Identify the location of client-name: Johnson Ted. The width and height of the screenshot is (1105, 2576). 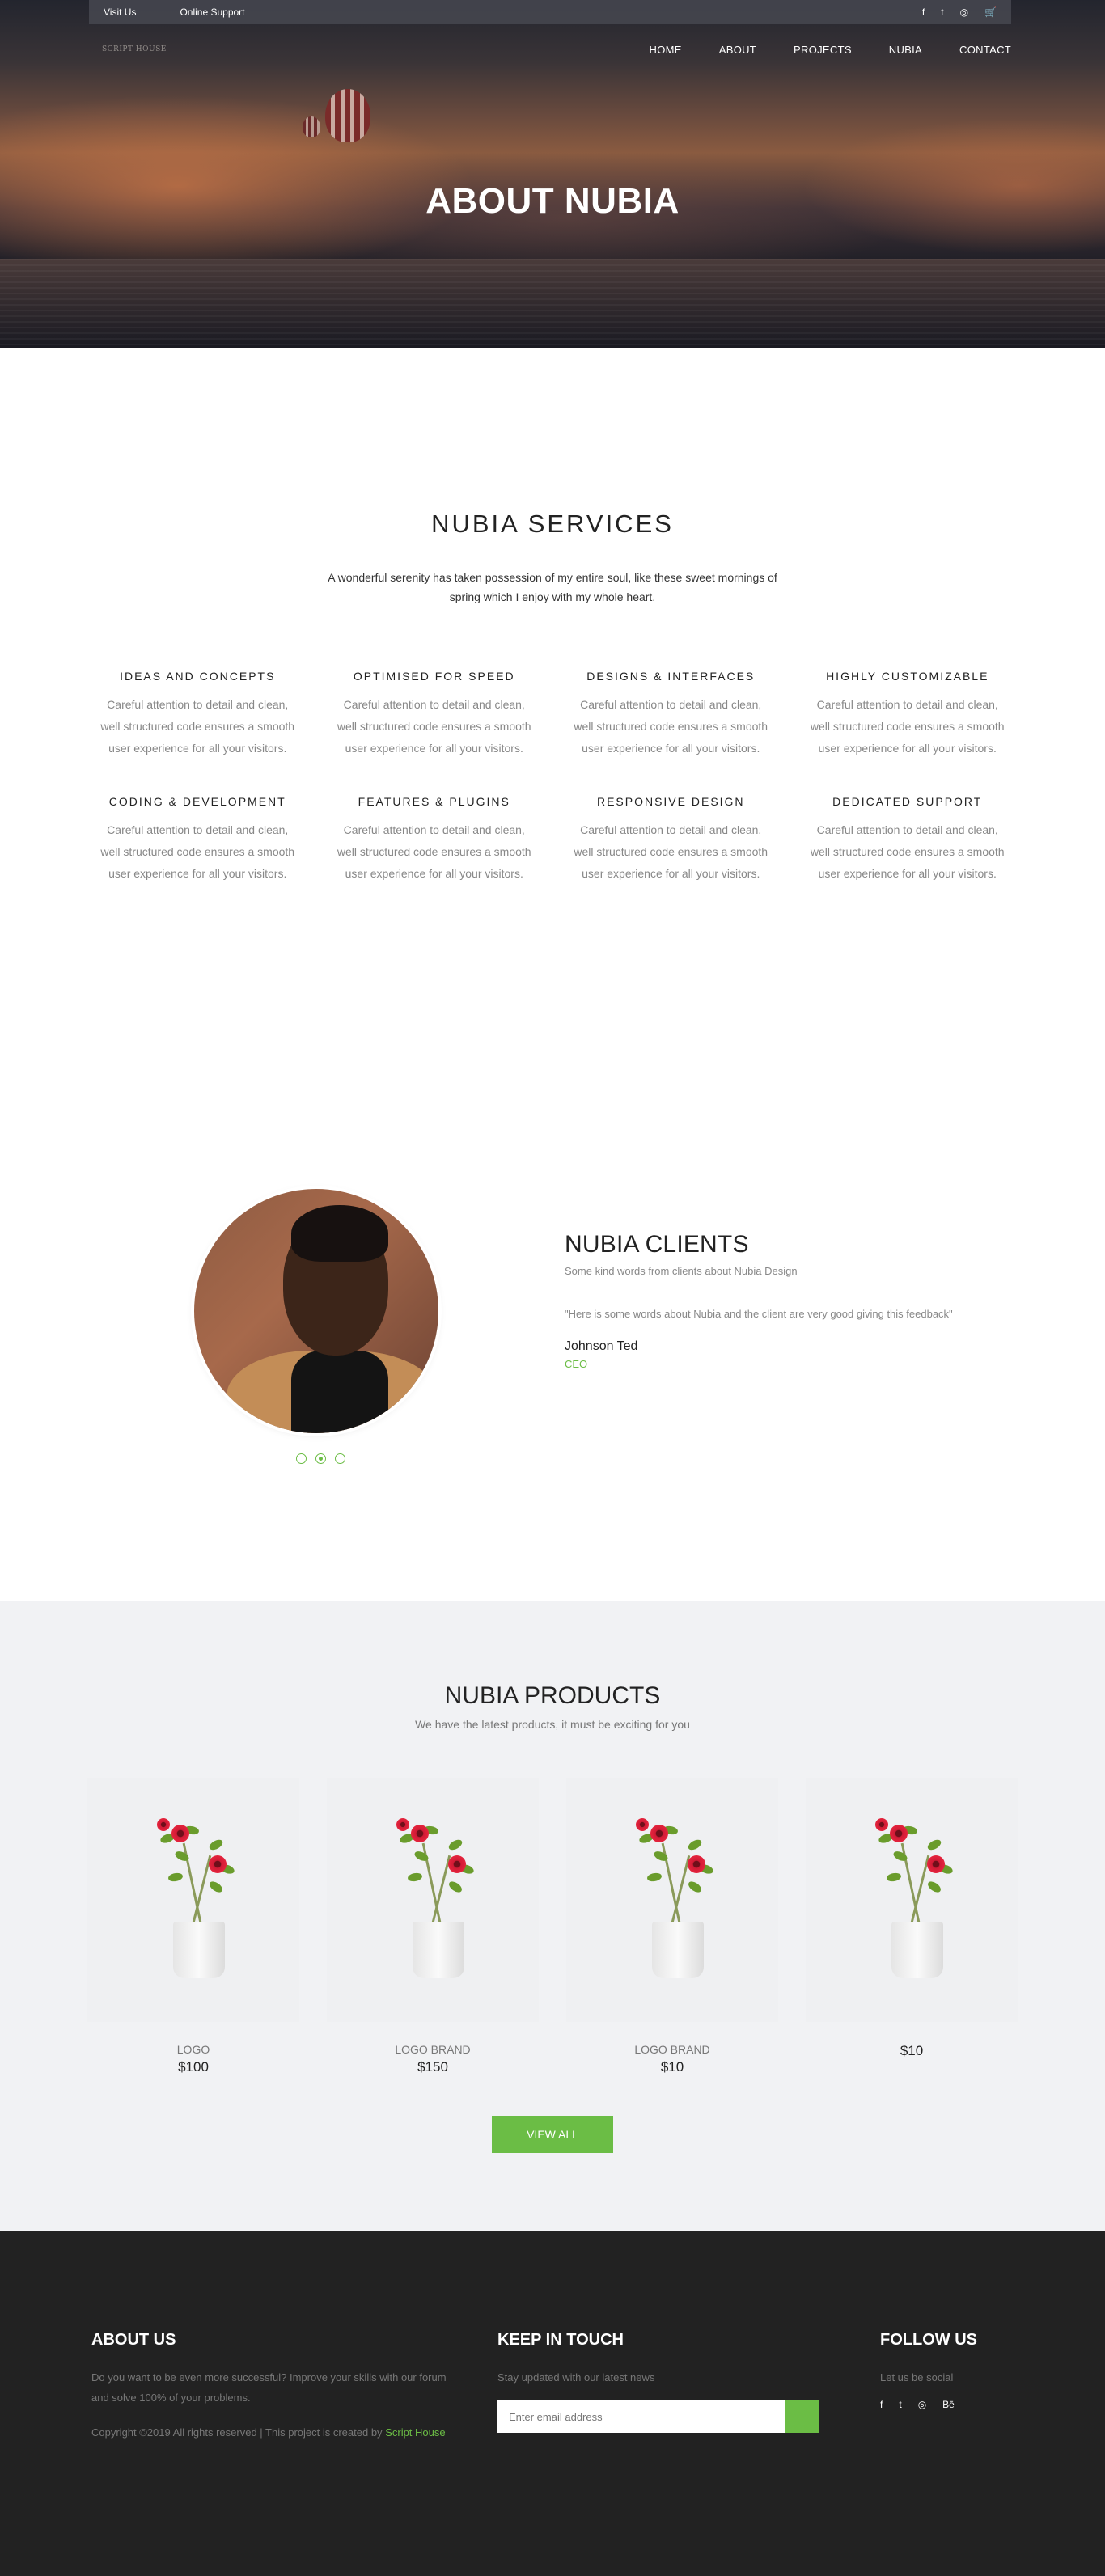
(601, 1346).